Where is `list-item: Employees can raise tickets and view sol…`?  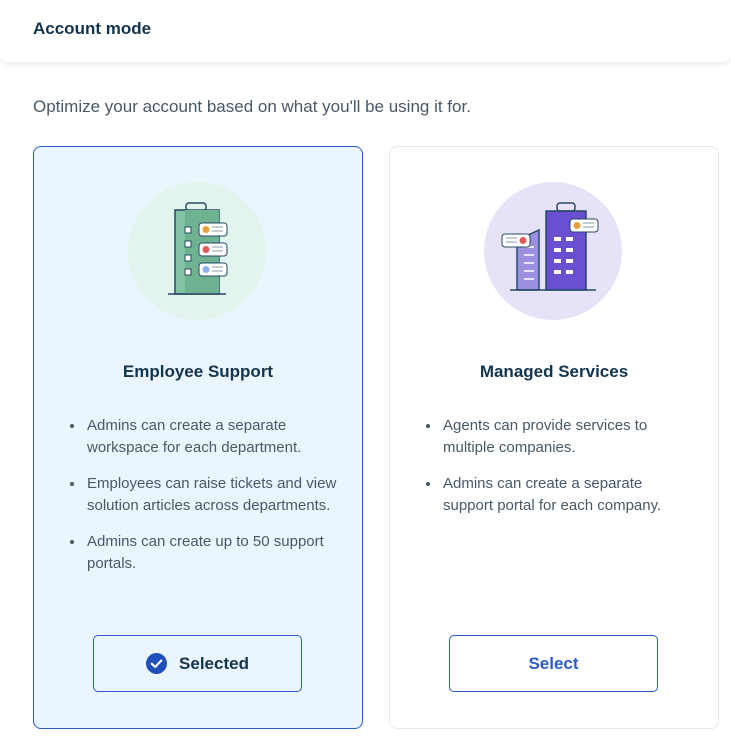 list-item: Employees can raise tickets and view sol… is located at coordinates (203, 495).